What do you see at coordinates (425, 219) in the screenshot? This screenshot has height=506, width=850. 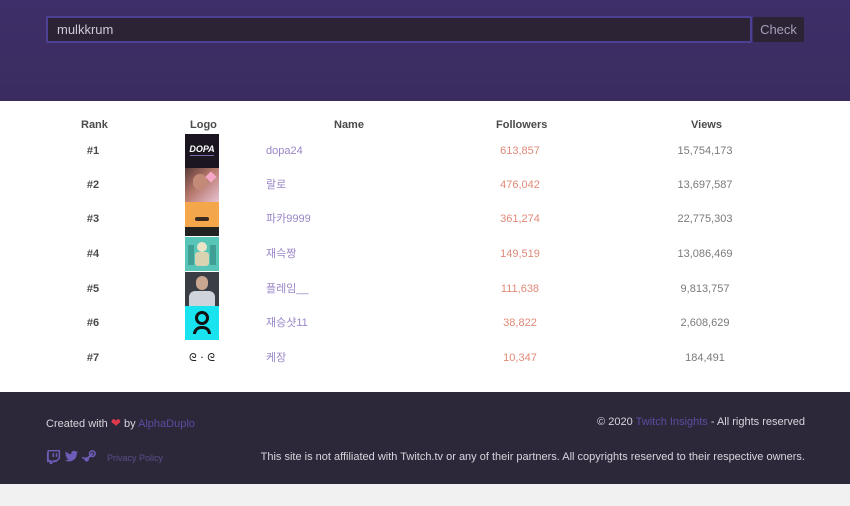 I see `table-row: #3 파카9999 361,274 22,775,303` at bounding box center [425, 219].